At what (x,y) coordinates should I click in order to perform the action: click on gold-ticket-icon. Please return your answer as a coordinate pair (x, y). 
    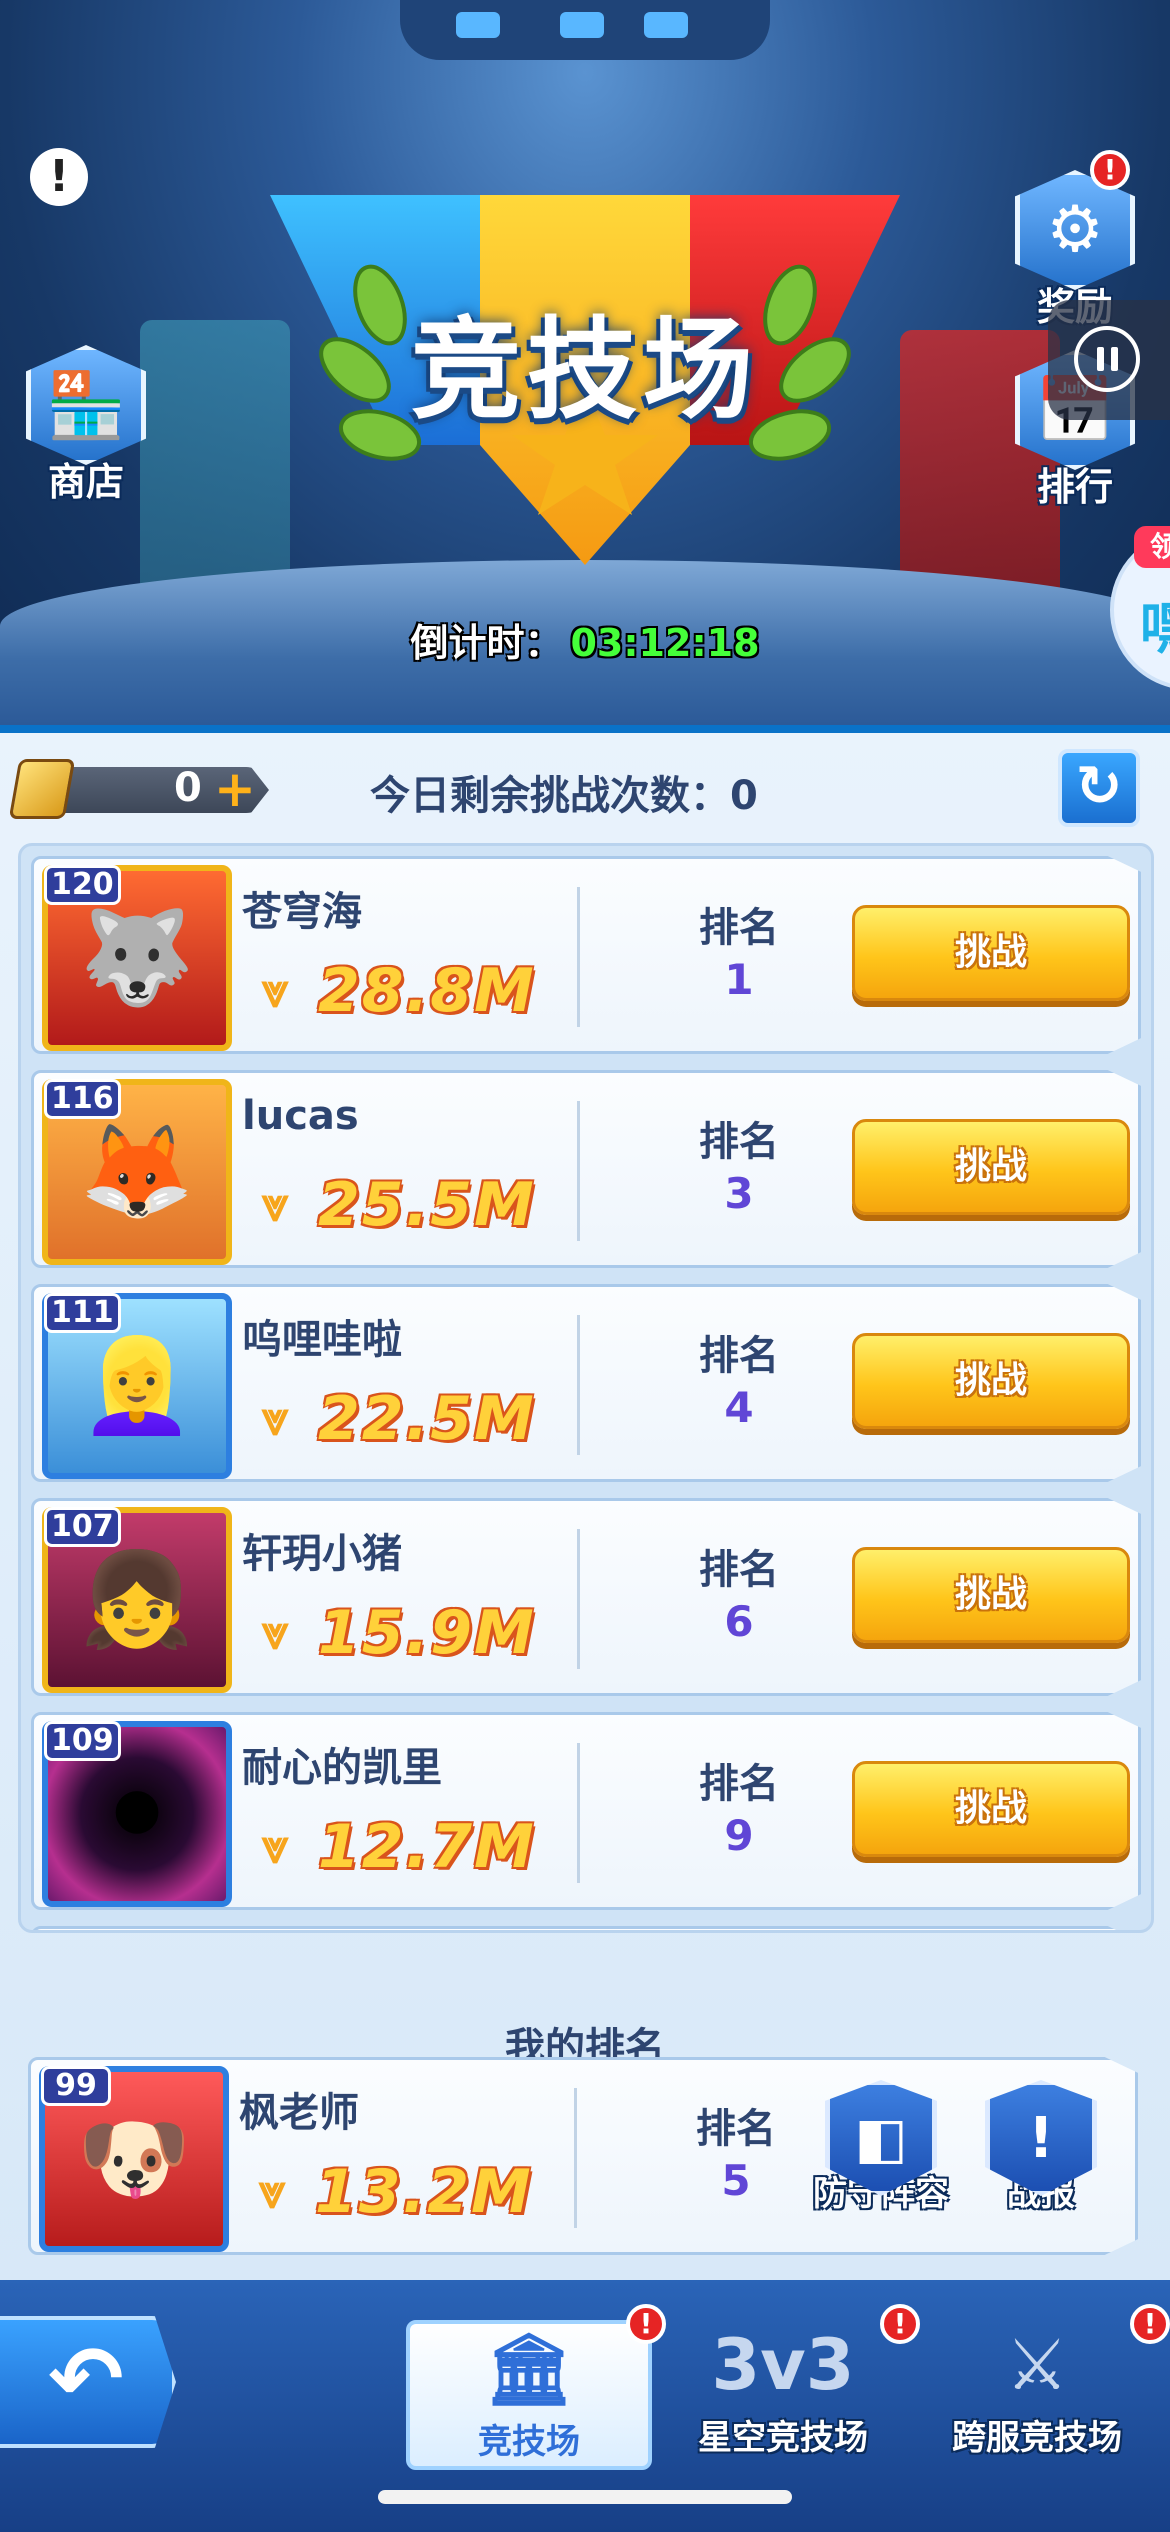
    Looking at the image, I should click on (42, 789).